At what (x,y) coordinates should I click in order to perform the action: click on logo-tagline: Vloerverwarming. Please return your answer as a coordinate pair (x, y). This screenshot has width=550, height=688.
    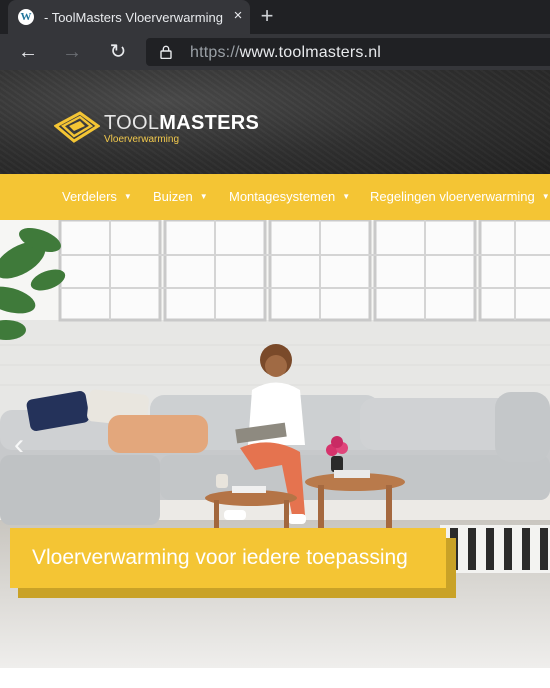
    Looking at the image, I should click on (142, 139).